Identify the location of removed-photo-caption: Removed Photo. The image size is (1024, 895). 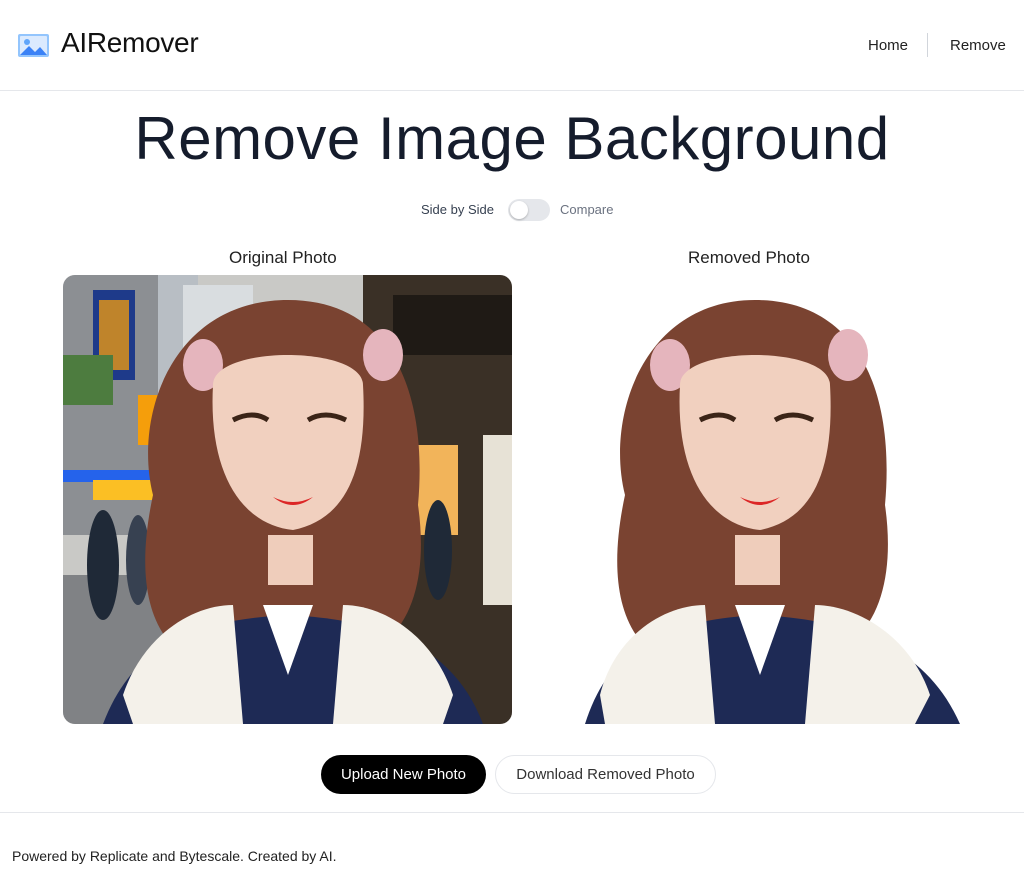
(749, 257).